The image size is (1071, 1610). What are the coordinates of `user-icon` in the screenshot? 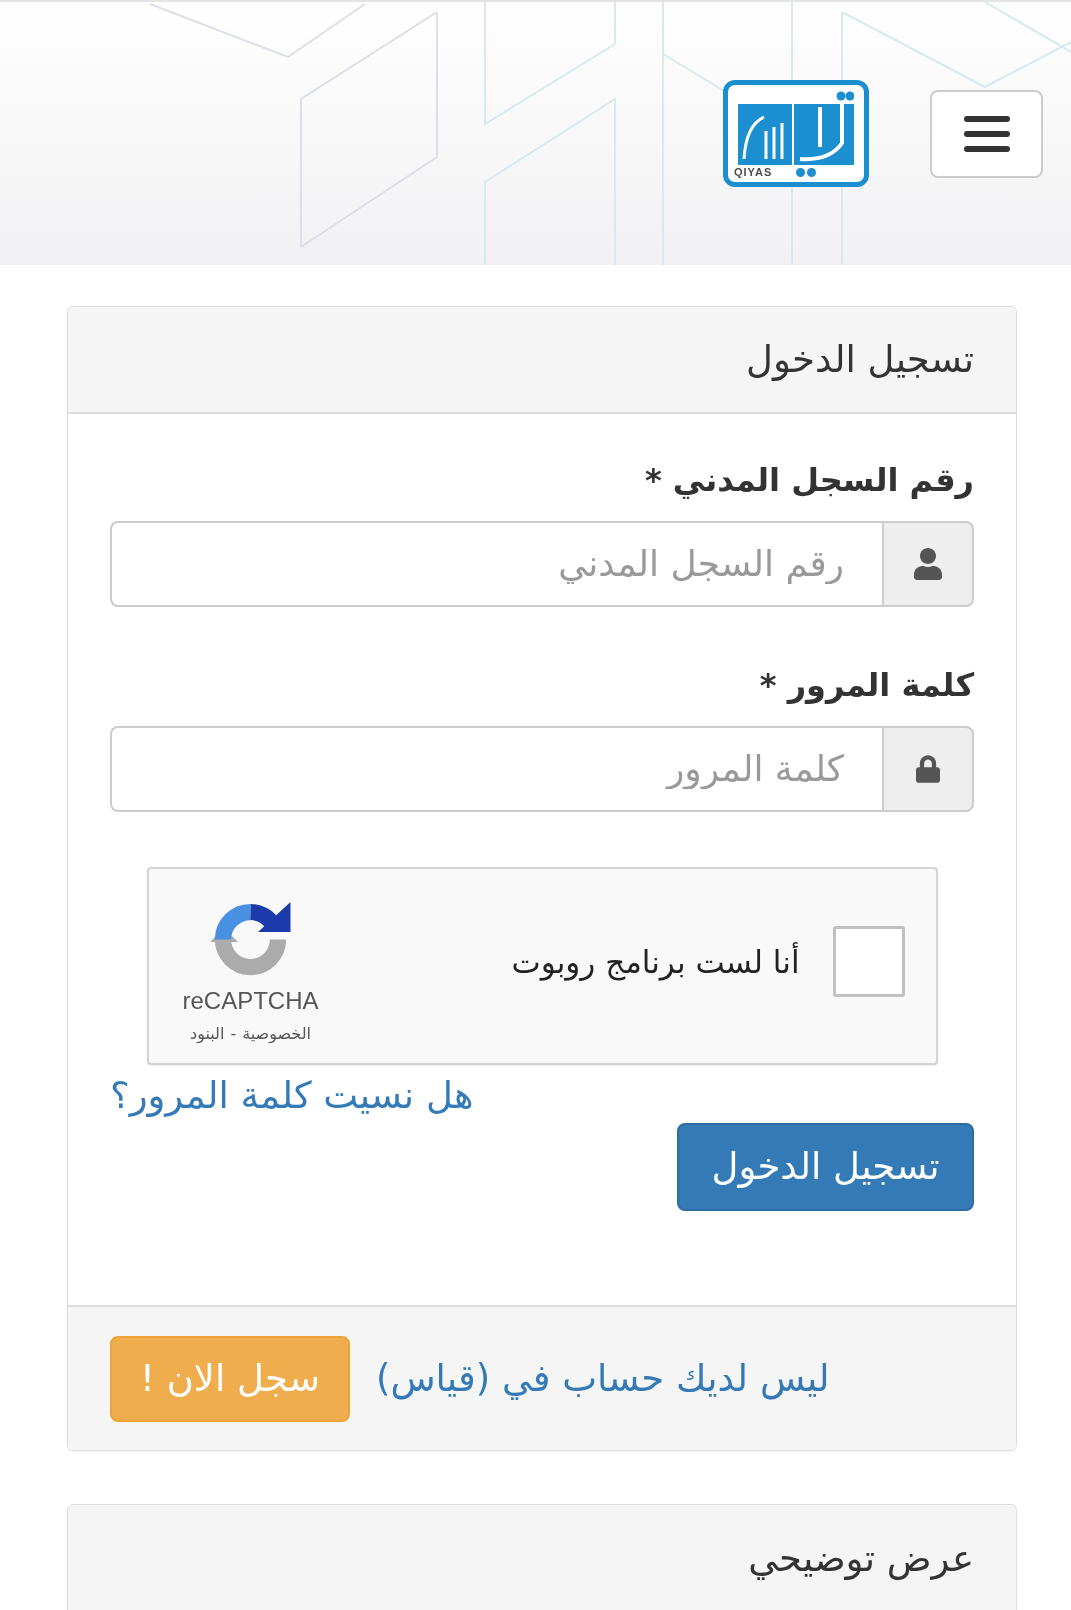 It's located at (928, 564).